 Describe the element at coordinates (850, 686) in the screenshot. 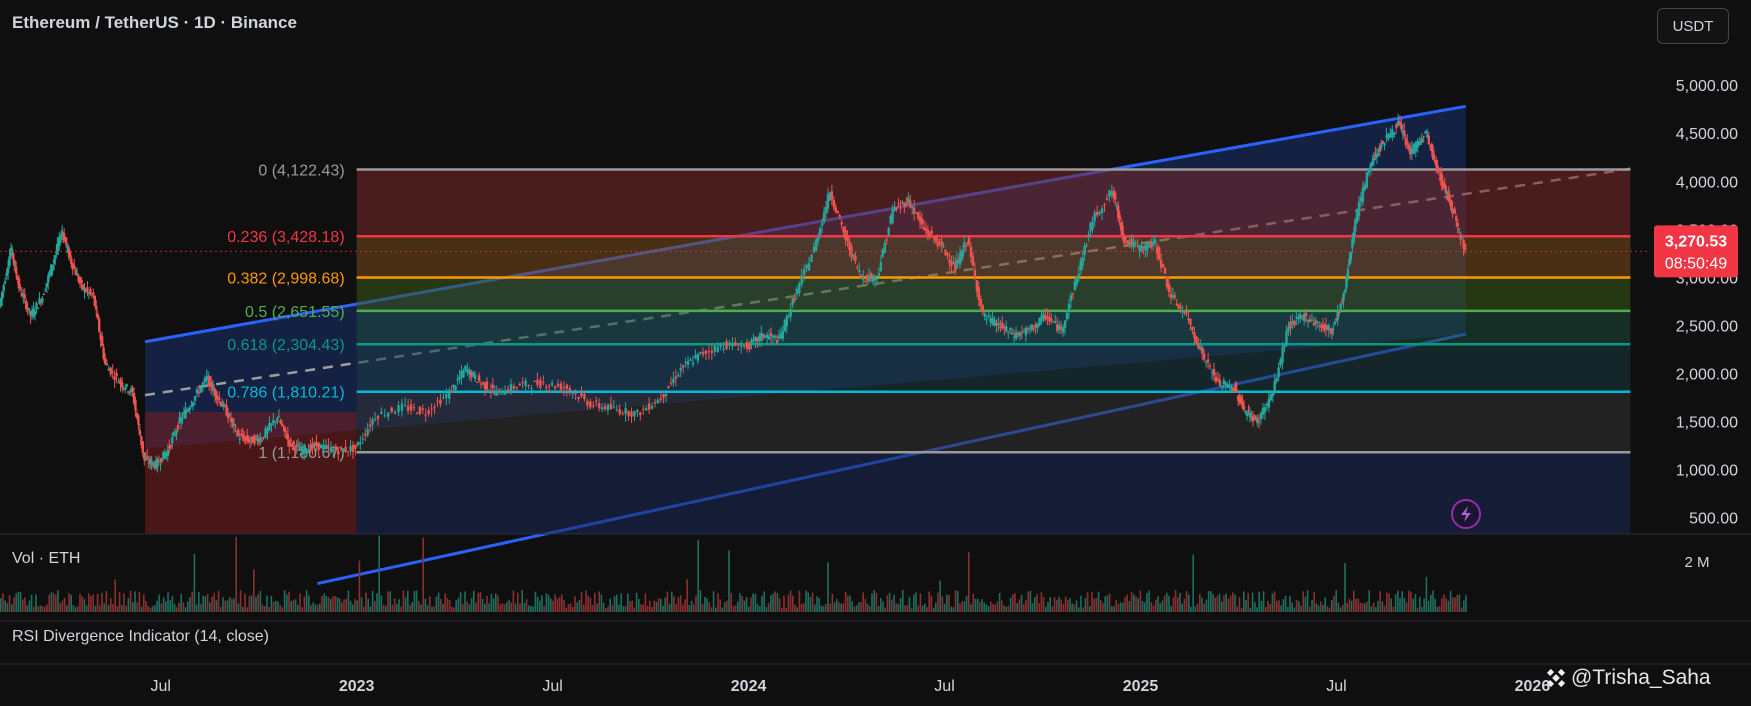

I see `time-axis: Jul 2023 Jul 2024 Jul 2025 Jul 2026` at that location.